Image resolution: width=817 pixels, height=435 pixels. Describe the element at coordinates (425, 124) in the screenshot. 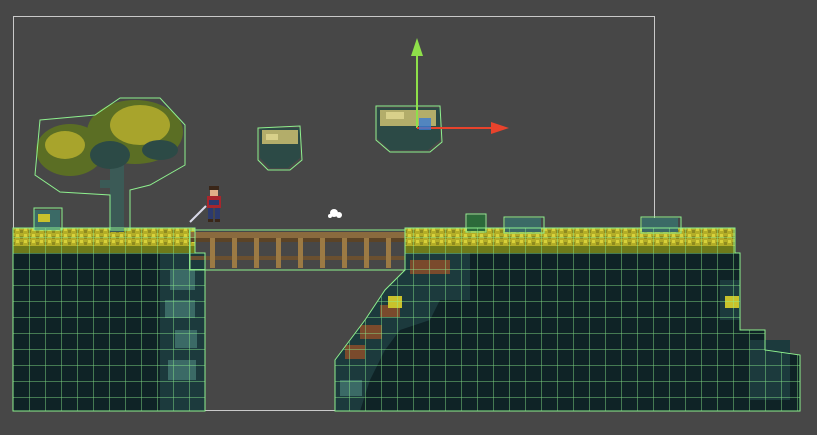

I see `gizmo-center-handle` at that location.